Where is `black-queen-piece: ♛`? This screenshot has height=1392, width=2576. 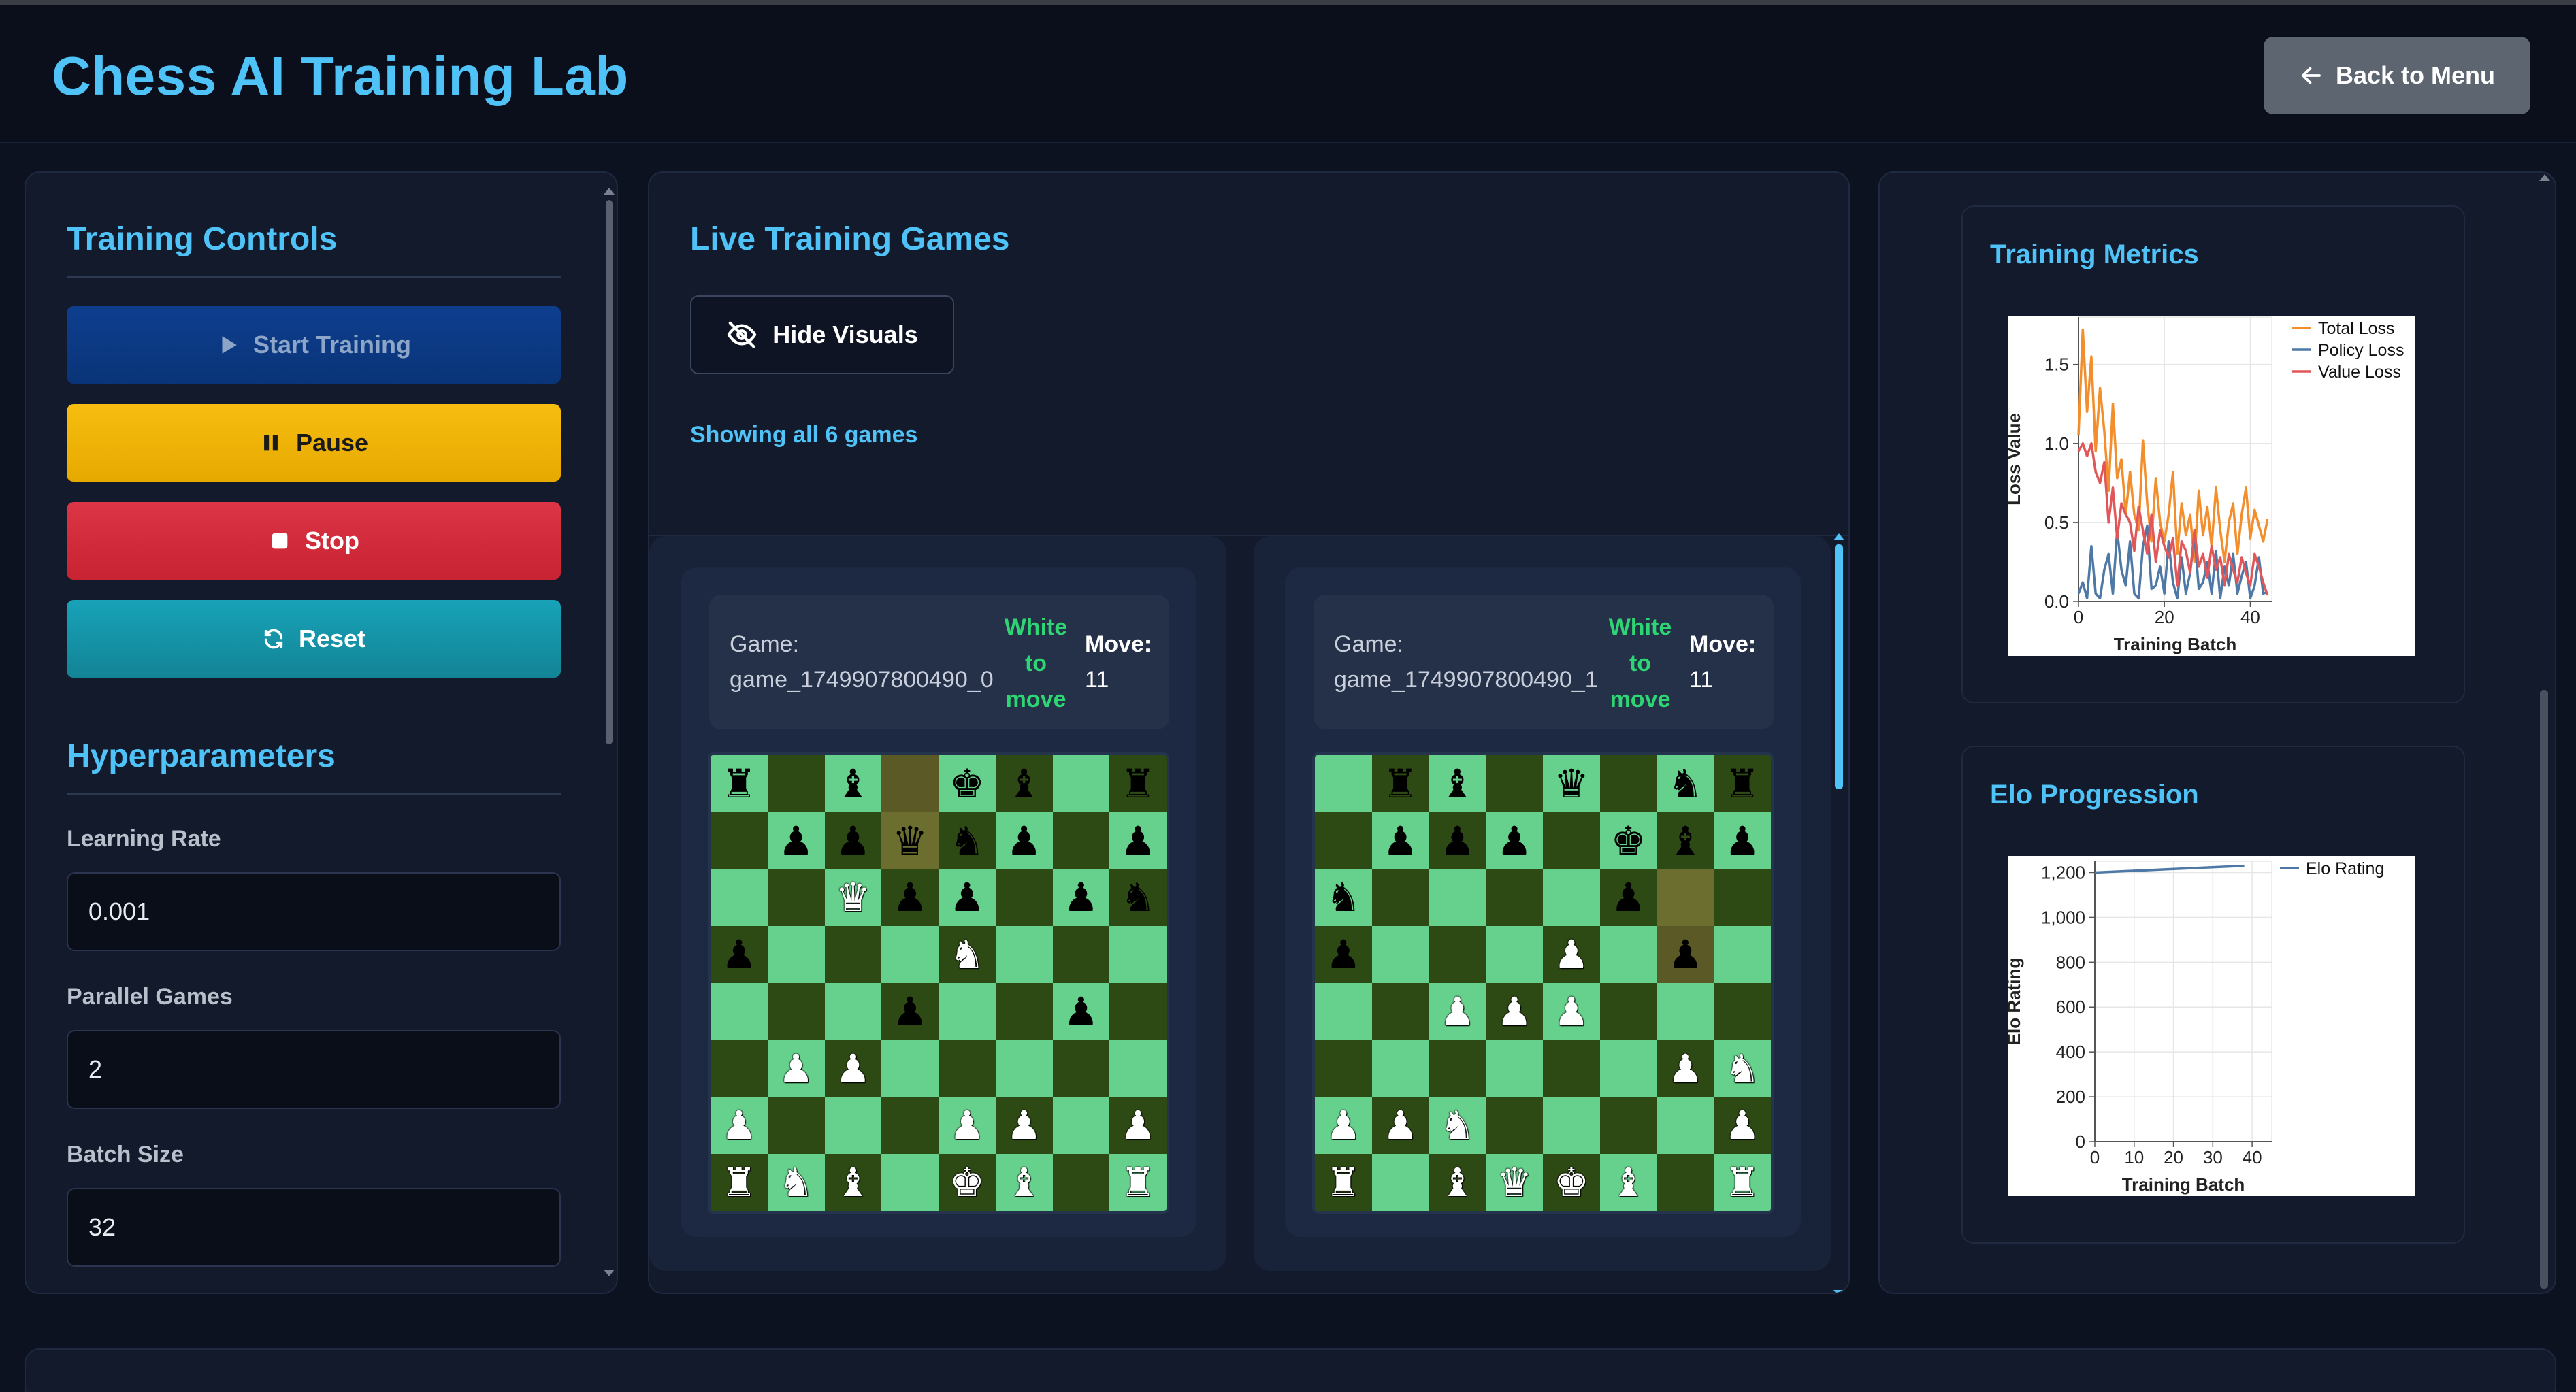 black-queen-piece: ♛ is located at coordinates (1571, 783).